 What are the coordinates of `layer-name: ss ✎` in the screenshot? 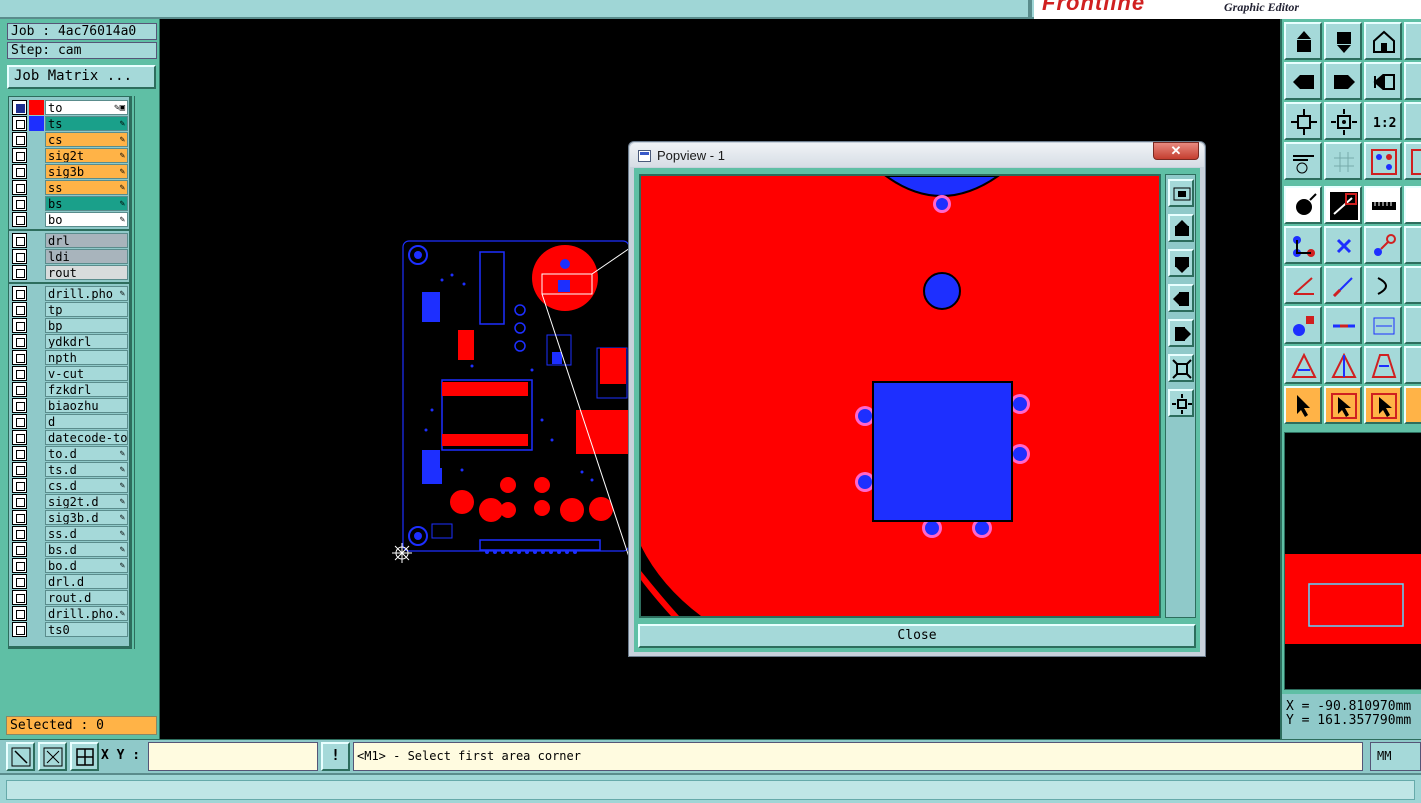 It's located at (86, 187).